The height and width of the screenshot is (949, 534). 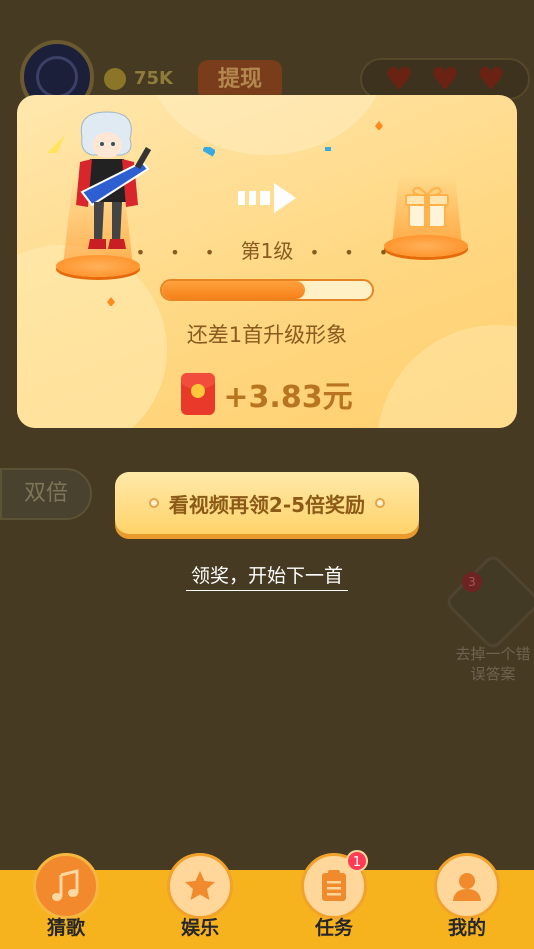 I want to click on nav-item-entertainment: 娱乐, so click(x=200, y=896).